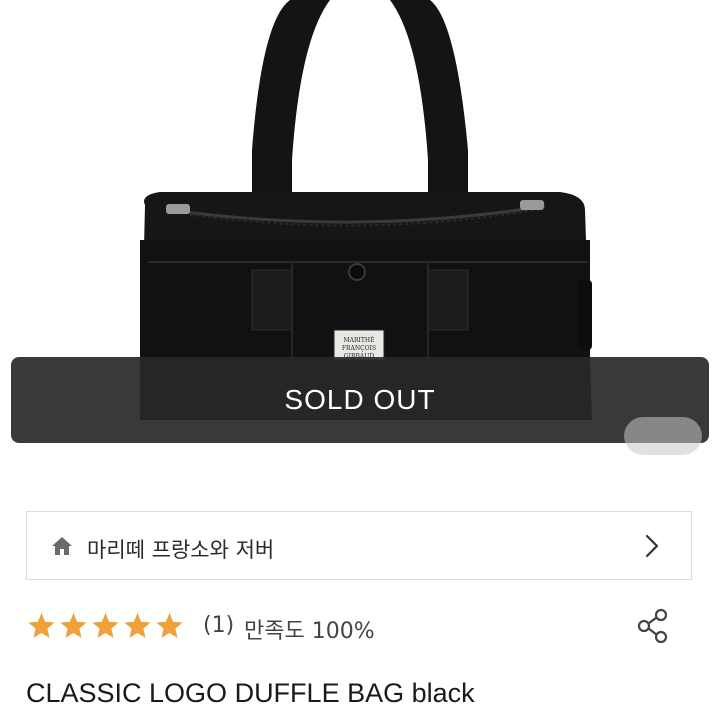  What do you see at coordinates (309, 631) in the screenshot?
I see `satisfaction-rate: 만족도 100%` at bounding box center [309, 631].